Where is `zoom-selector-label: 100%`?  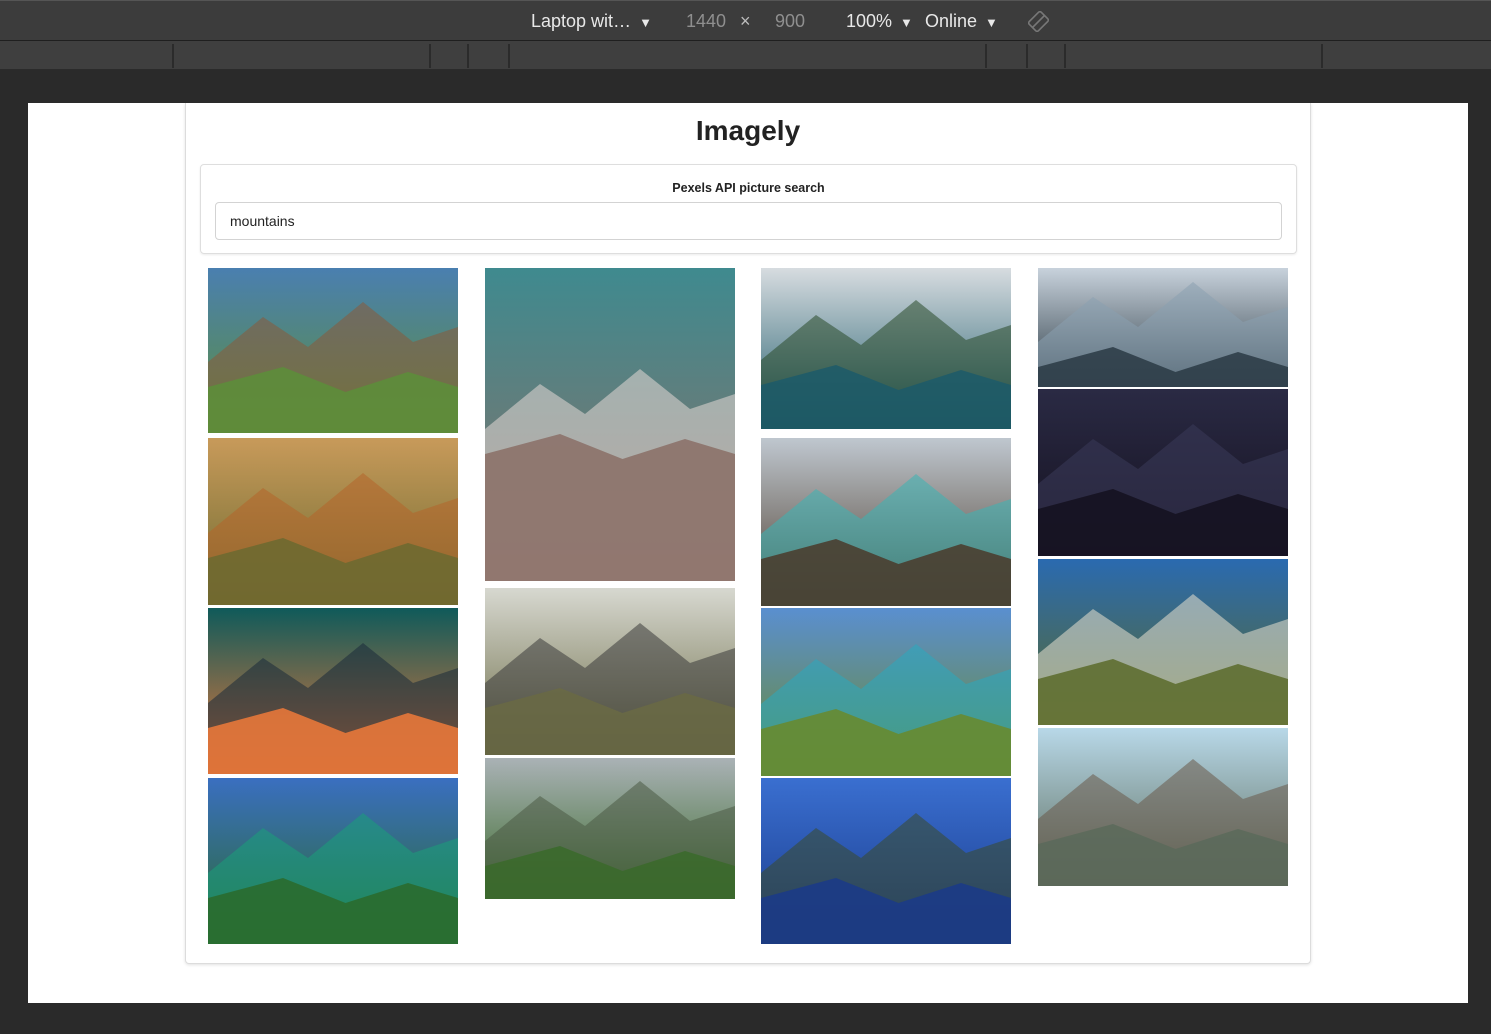 zoom-selector-label: 100% is located at coordinates (869, 21).